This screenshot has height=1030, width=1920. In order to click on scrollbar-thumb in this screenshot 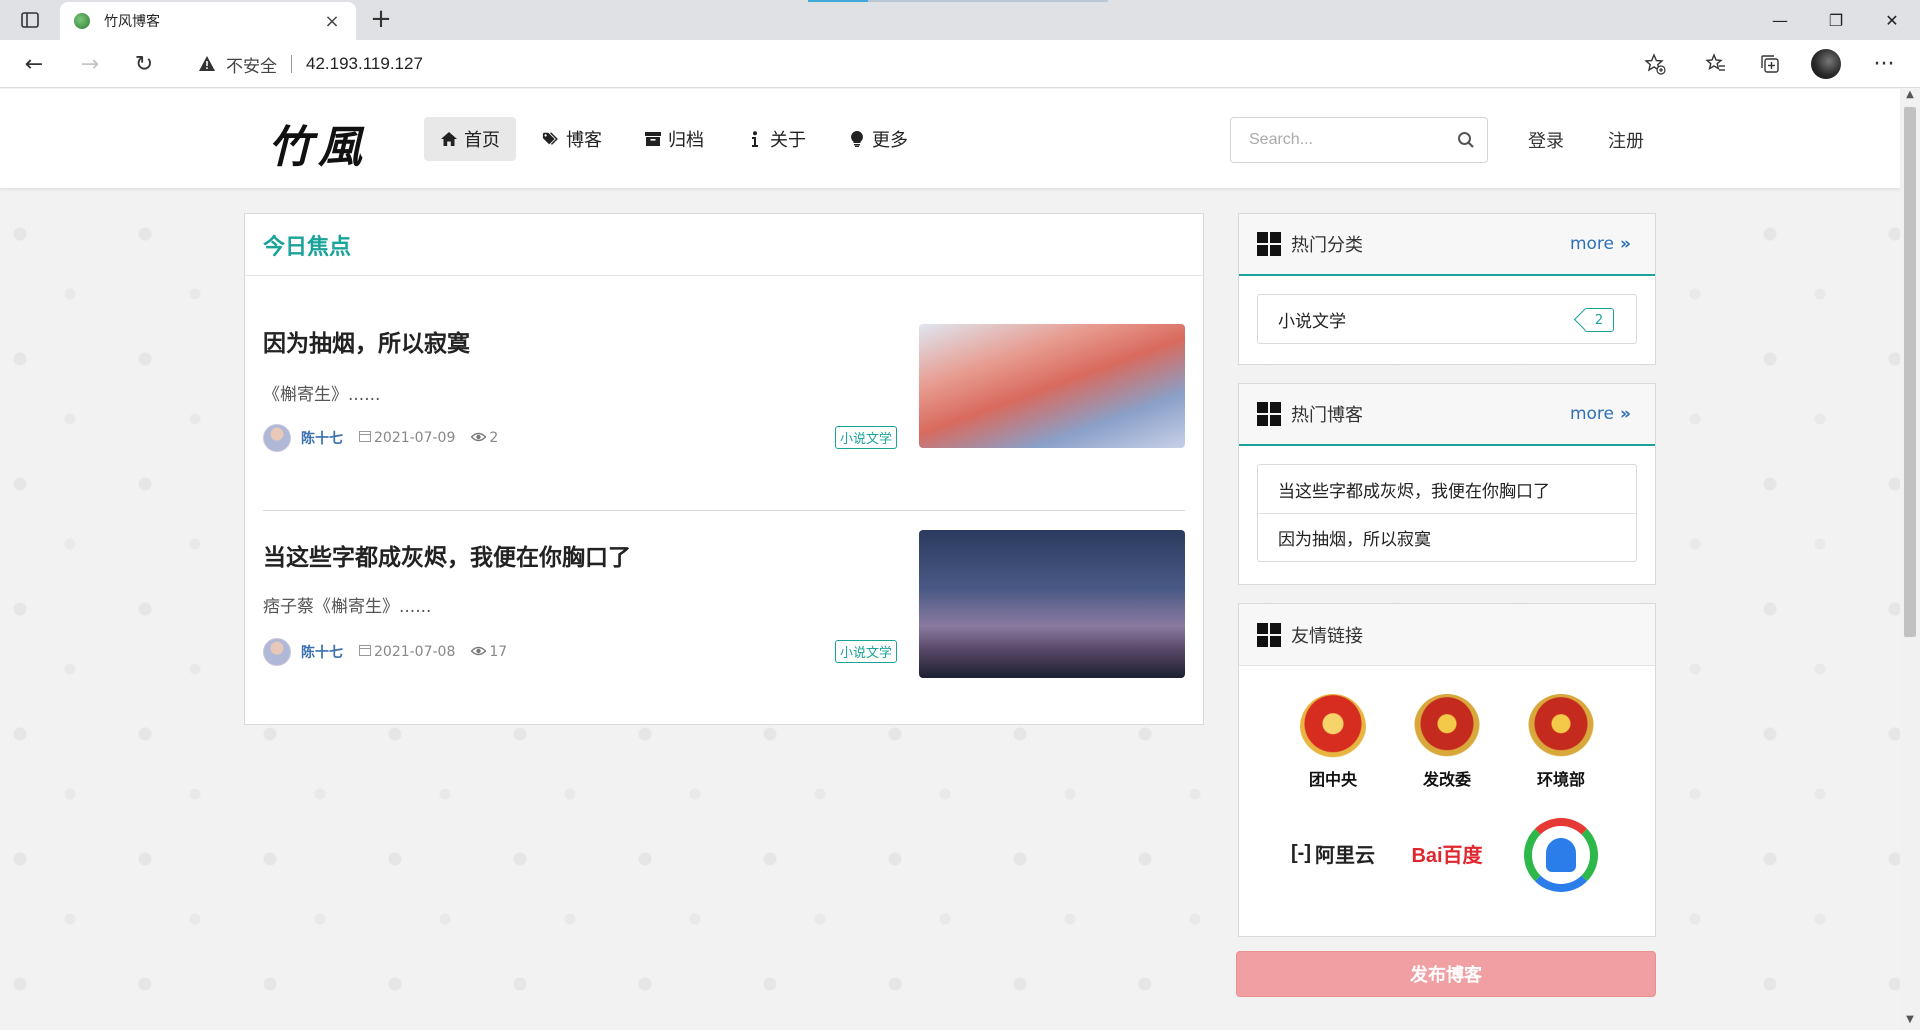, I will do `click(1910, 372)`.